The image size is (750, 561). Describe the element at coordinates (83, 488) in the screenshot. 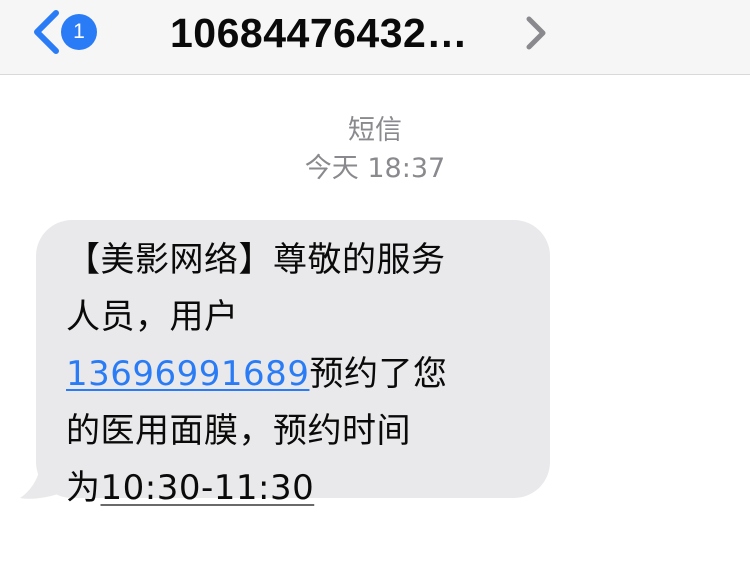

I see `message-line: 为` at that location.